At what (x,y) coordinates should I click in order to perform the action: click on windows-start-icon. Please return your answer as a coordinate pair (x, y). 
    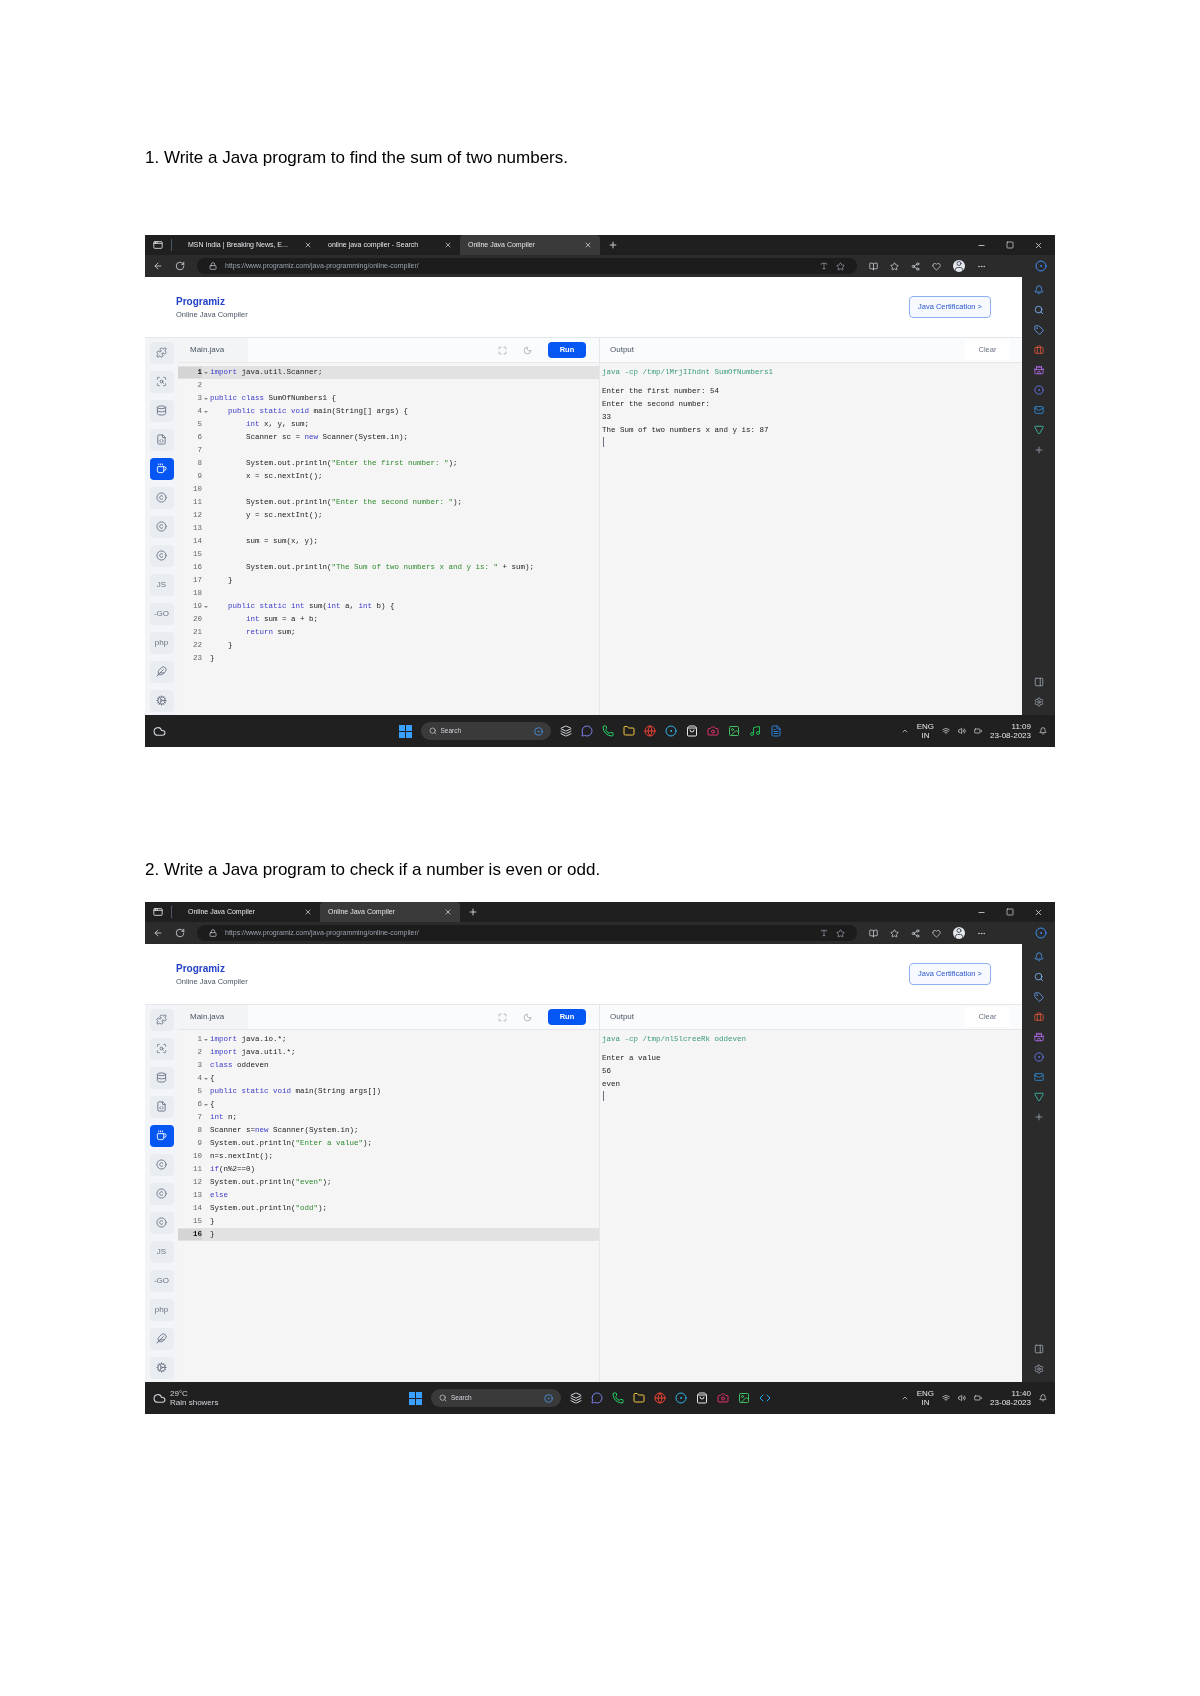
    Looking at the image, I should click on (405, 731).